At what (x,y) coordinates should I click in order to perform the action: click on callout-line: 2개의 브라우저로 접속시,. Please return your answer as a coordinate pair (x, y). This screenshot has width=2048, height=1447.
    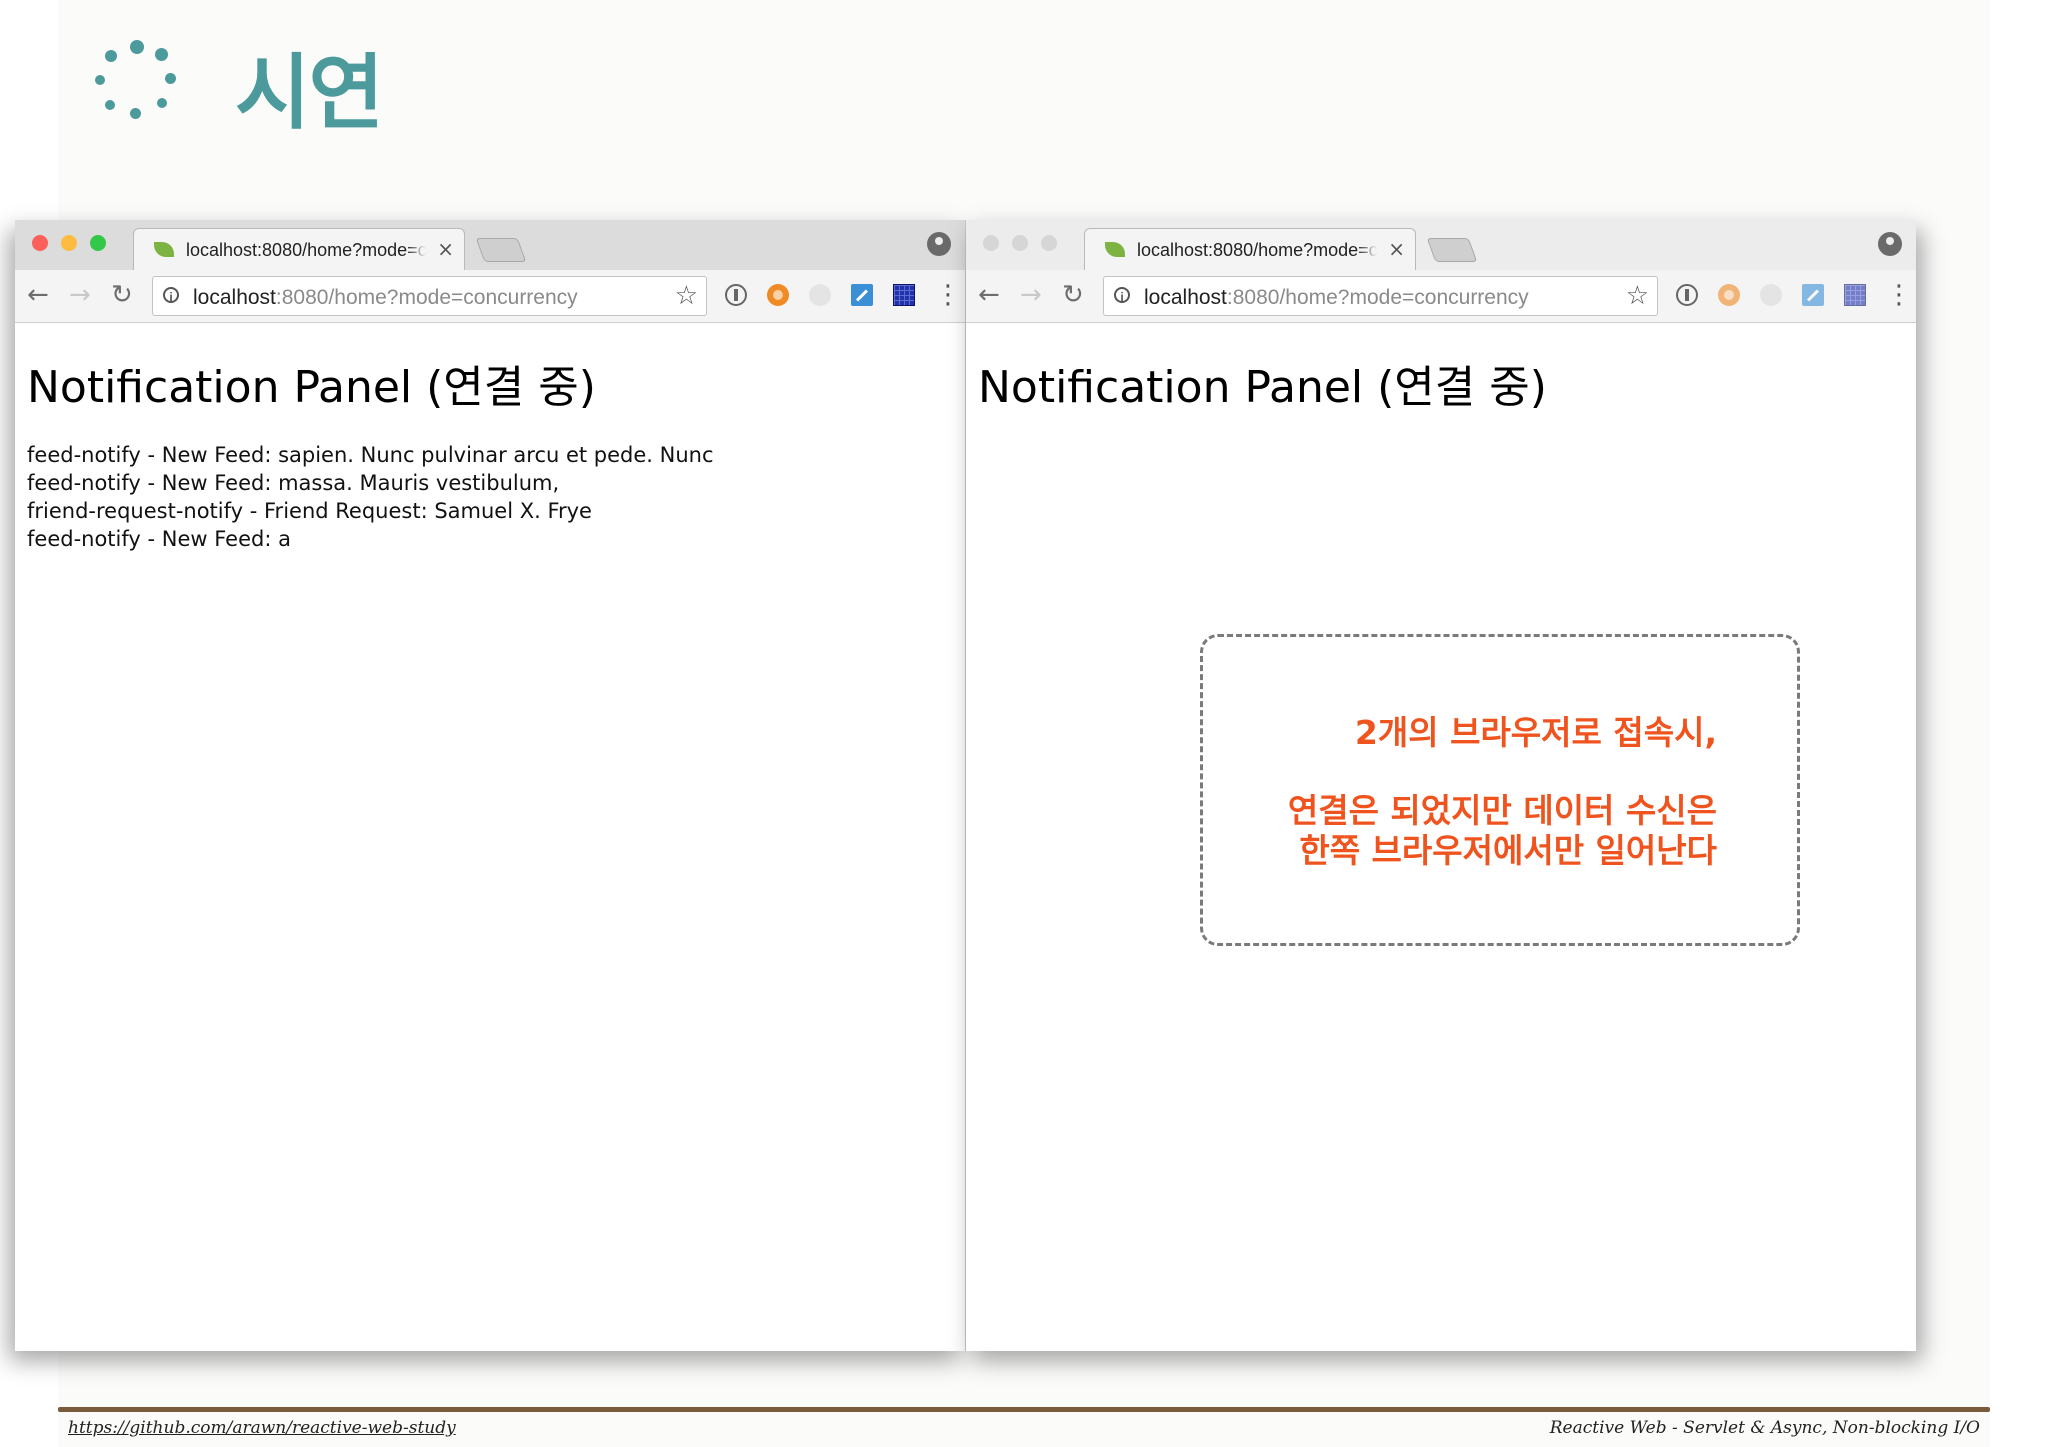
    Looking at the image, I should click on (1535, 732).